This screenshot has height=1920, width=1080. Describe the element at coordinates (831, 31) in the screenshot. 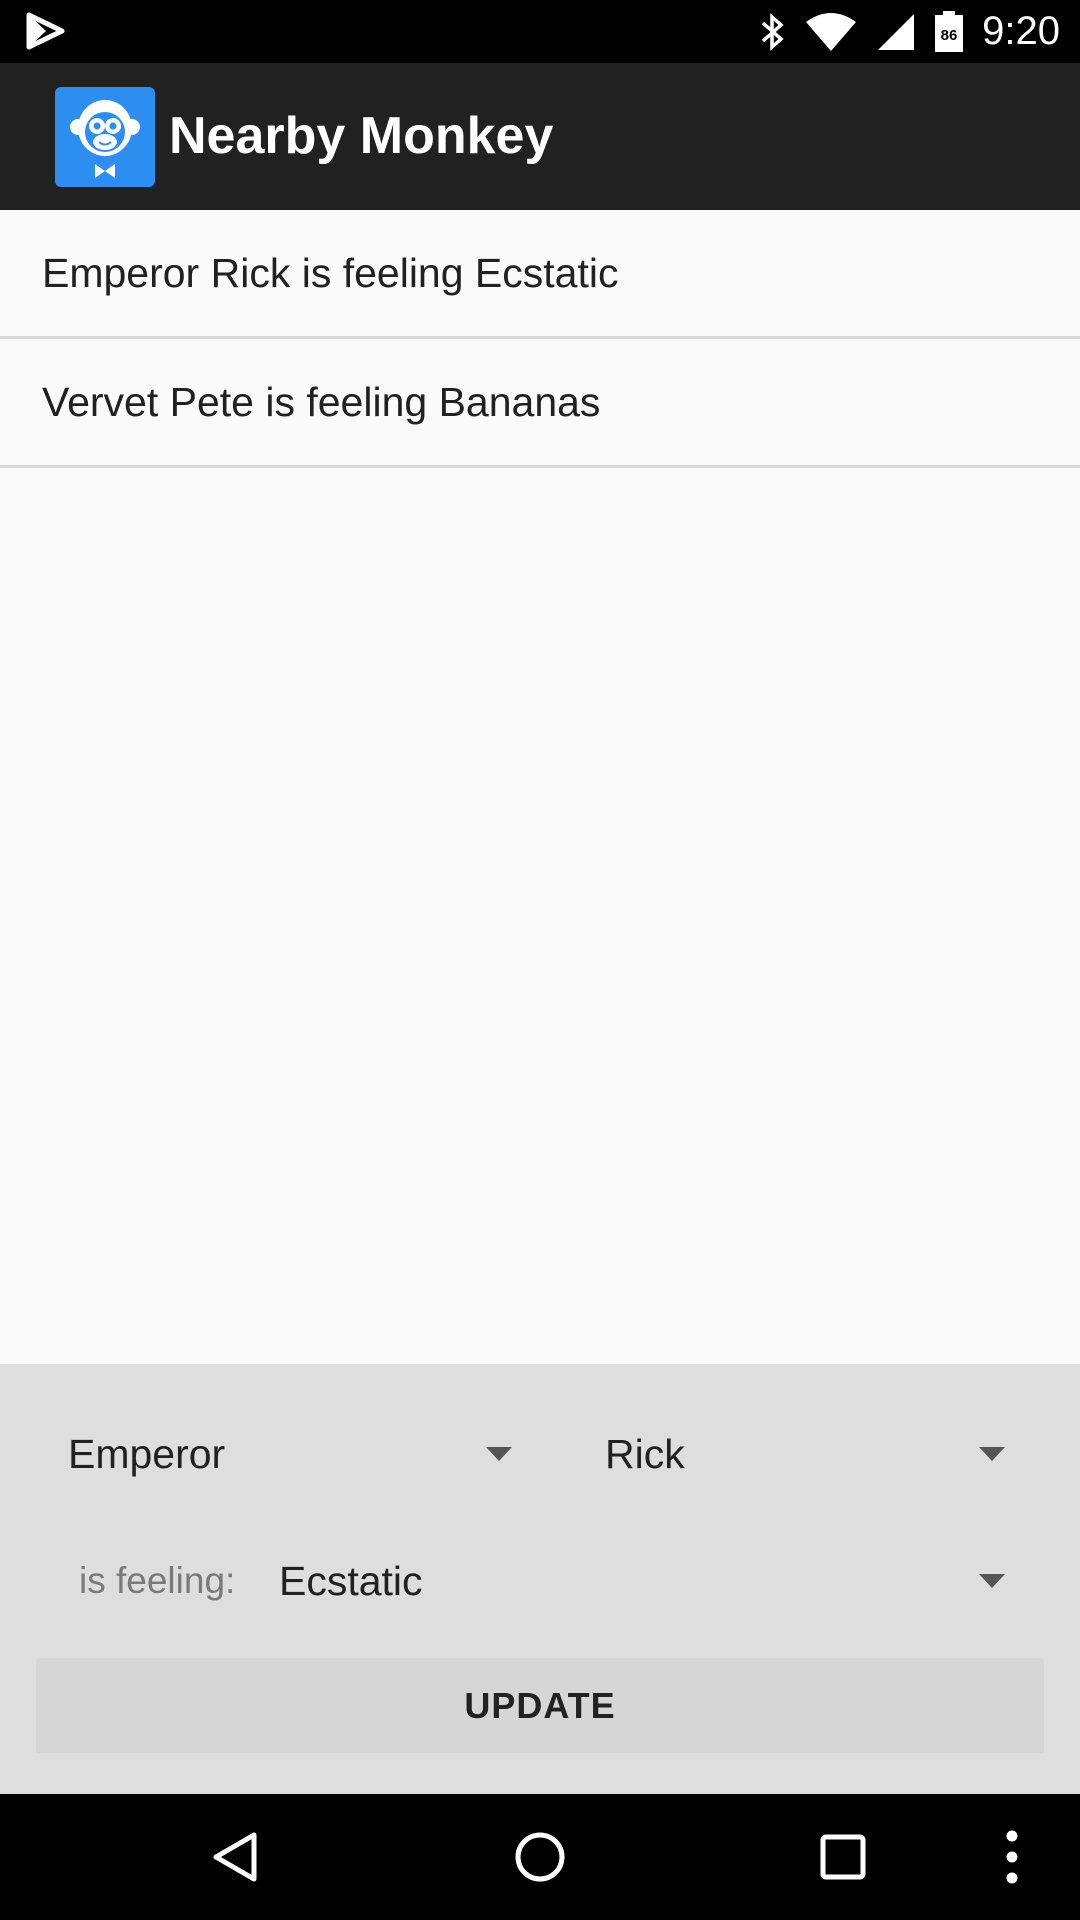

I see `wifi-icon` at that location.